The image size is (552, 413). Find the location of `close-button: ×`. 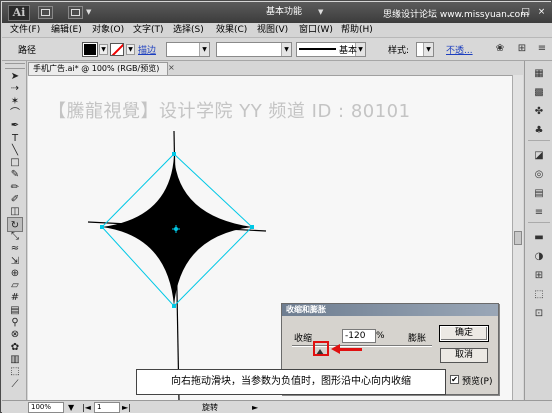

close-button: × is located at coordinates (541, 12).